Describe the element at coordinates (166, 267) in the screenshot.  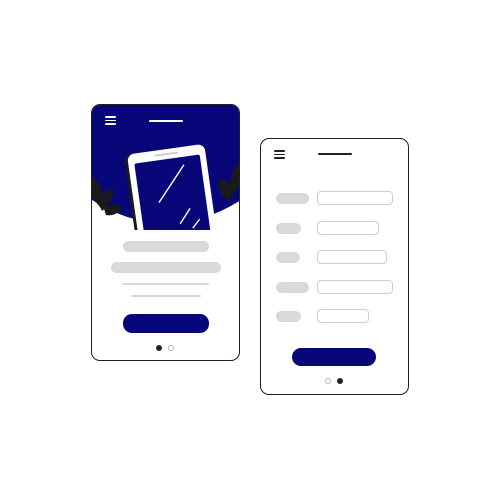
I see `subheadline-placeholder` at that location.